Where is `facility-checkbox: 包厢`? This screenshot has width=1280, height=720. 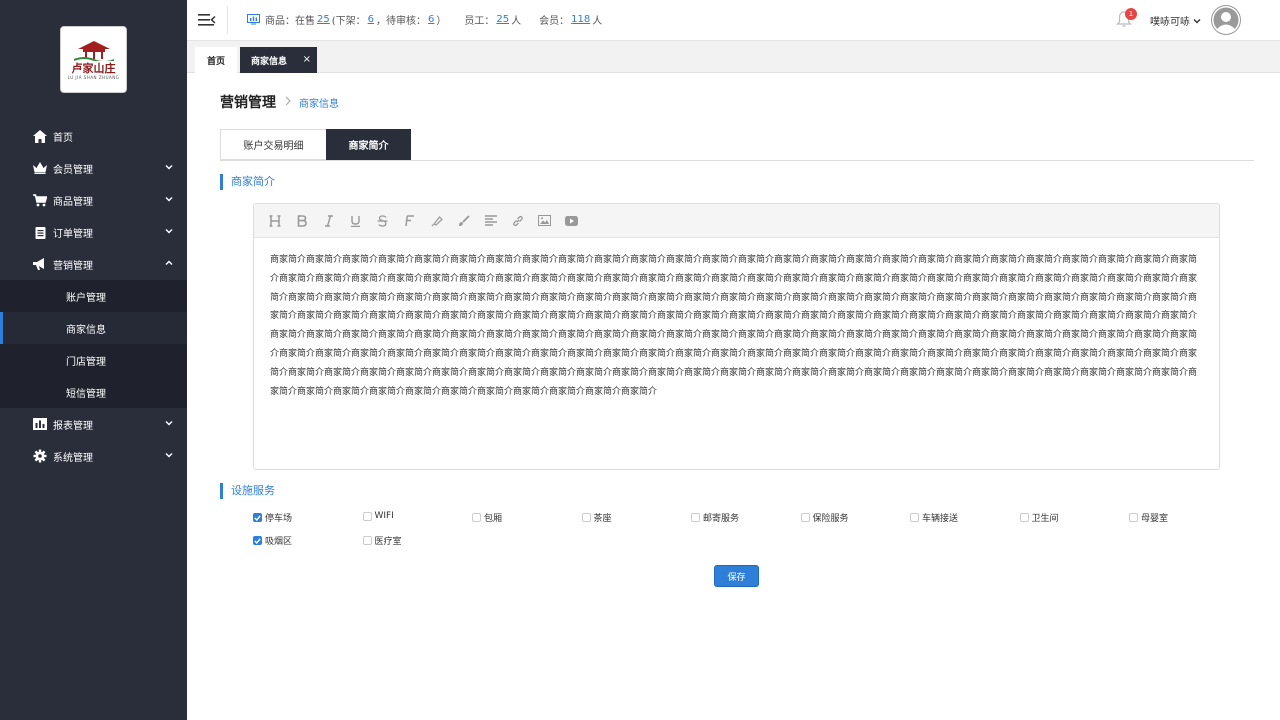
facility-checkbox: 包厢 is located at coordinates (487, 517).